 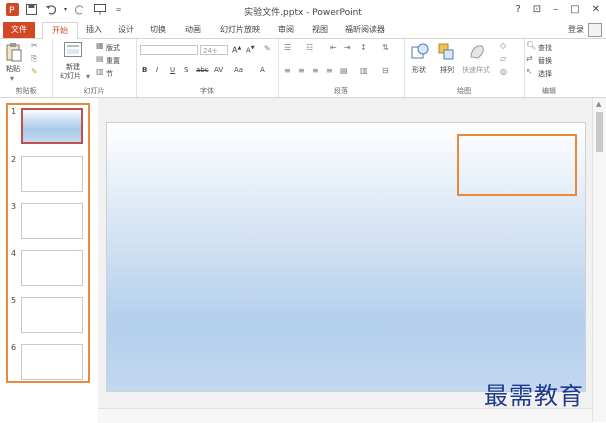 I want to click on bold-button: B, so click(x=144, y=70).